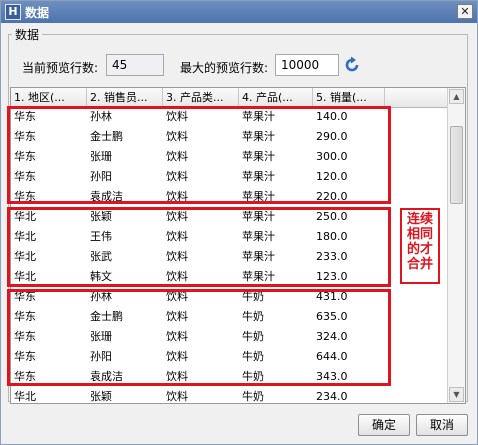  Describe the element at coordinates (456, 165) in the screenshot. I see `scrollbar-thumb` at that location.